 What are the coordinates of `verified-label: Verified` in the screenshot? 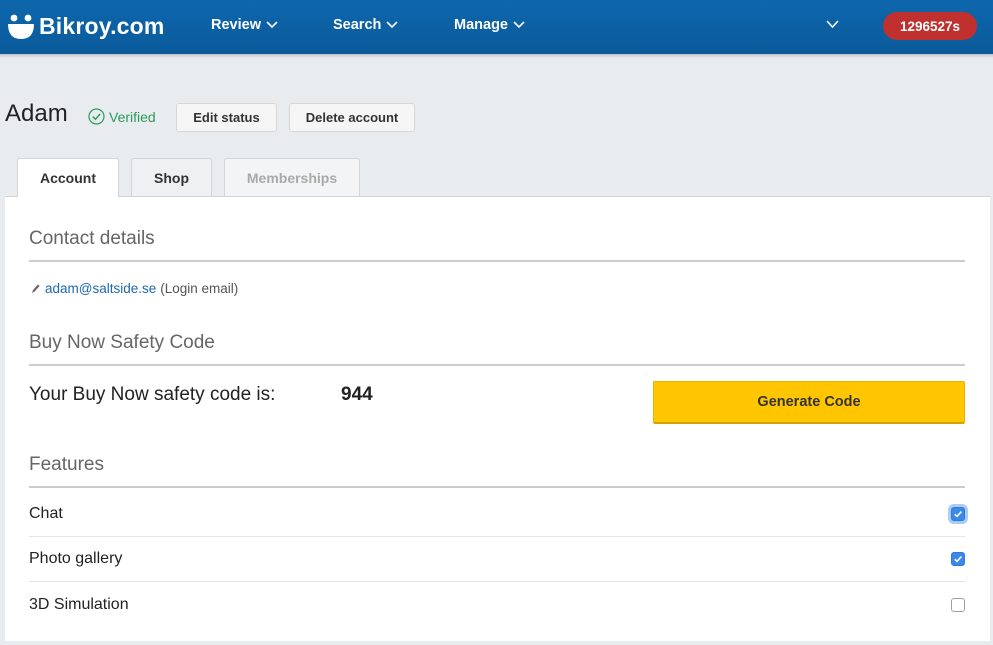 It's located at (132, 116).